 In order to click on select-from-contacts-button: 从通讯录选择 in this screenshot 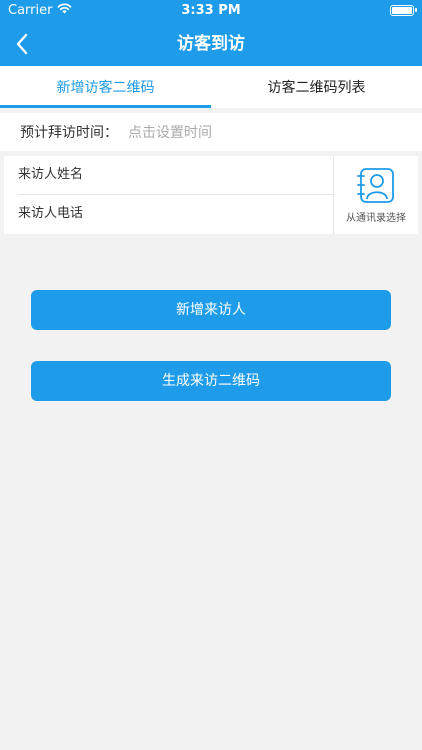, I will do `click(376, 195)`.